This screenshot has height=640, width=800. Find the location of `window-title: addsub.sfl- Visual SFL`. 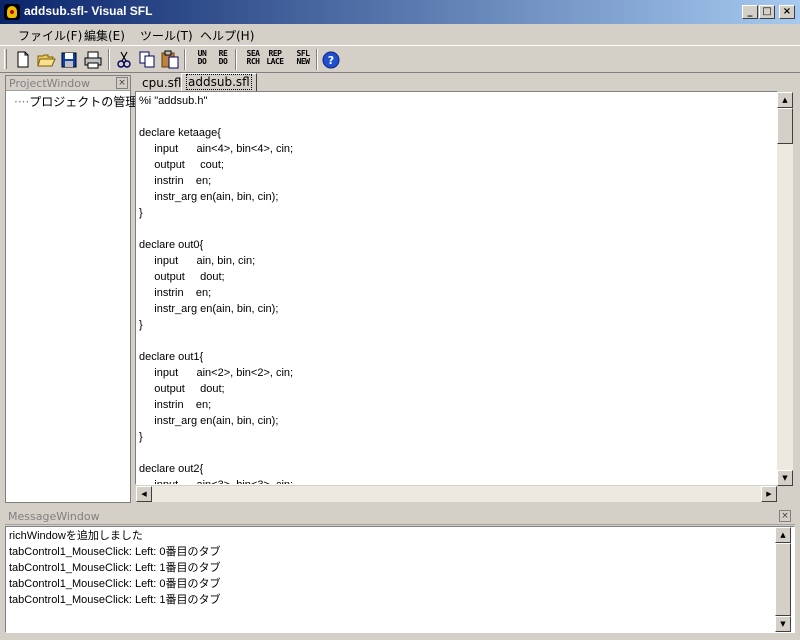

window-title: addsub.sfl- Visual SFL is located at coordinates (88, 11).